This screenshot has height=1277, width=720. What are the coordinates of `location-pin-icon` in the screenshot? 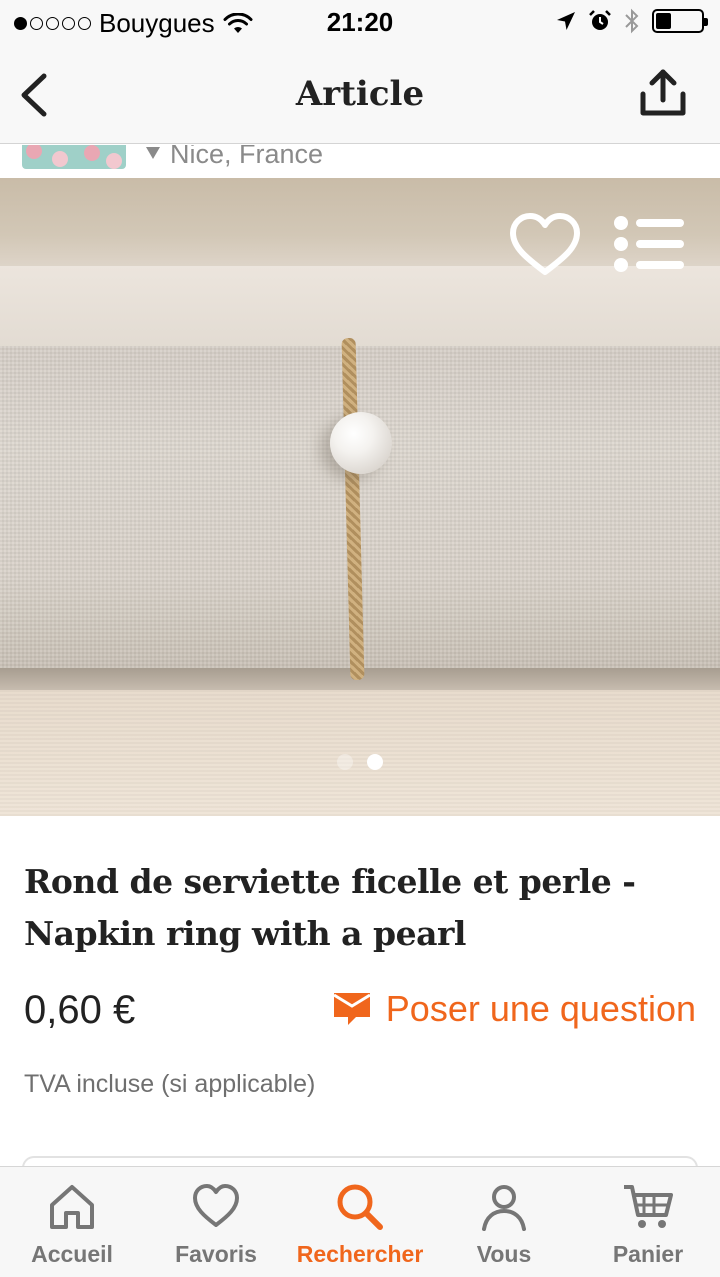 It's located at (153, 152).